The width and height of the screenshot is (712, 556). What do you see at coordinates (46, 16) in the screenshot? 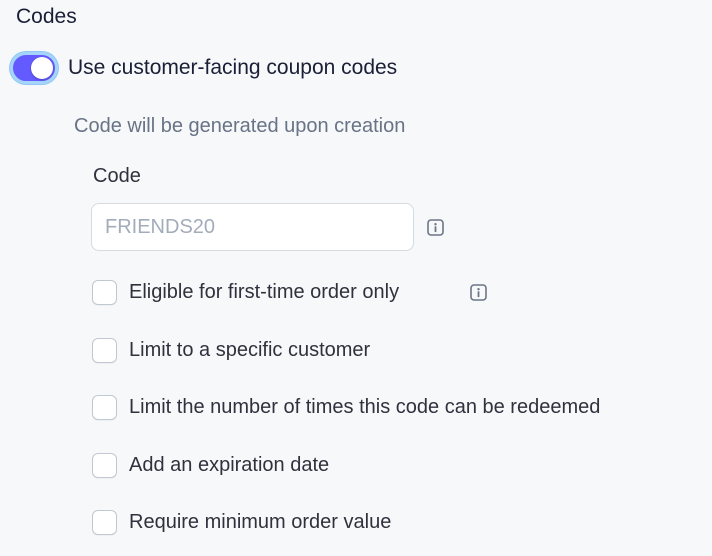
I see `section-title: Codes` at bounding box center [46, 16].